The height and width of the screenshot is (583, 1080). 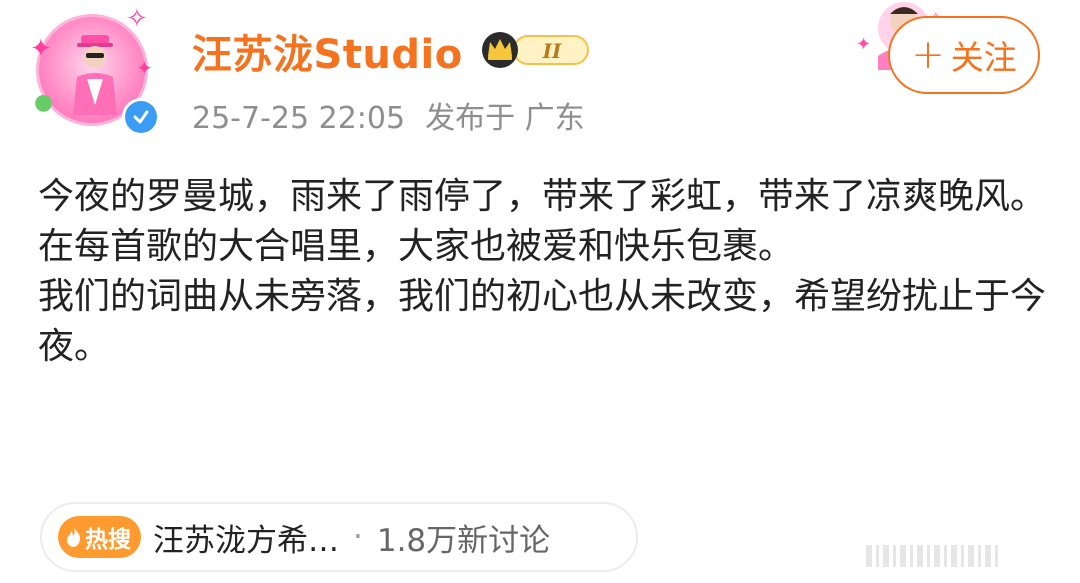 I want to click on username: 汪苏泷Studio, so click(x=327, y=51).